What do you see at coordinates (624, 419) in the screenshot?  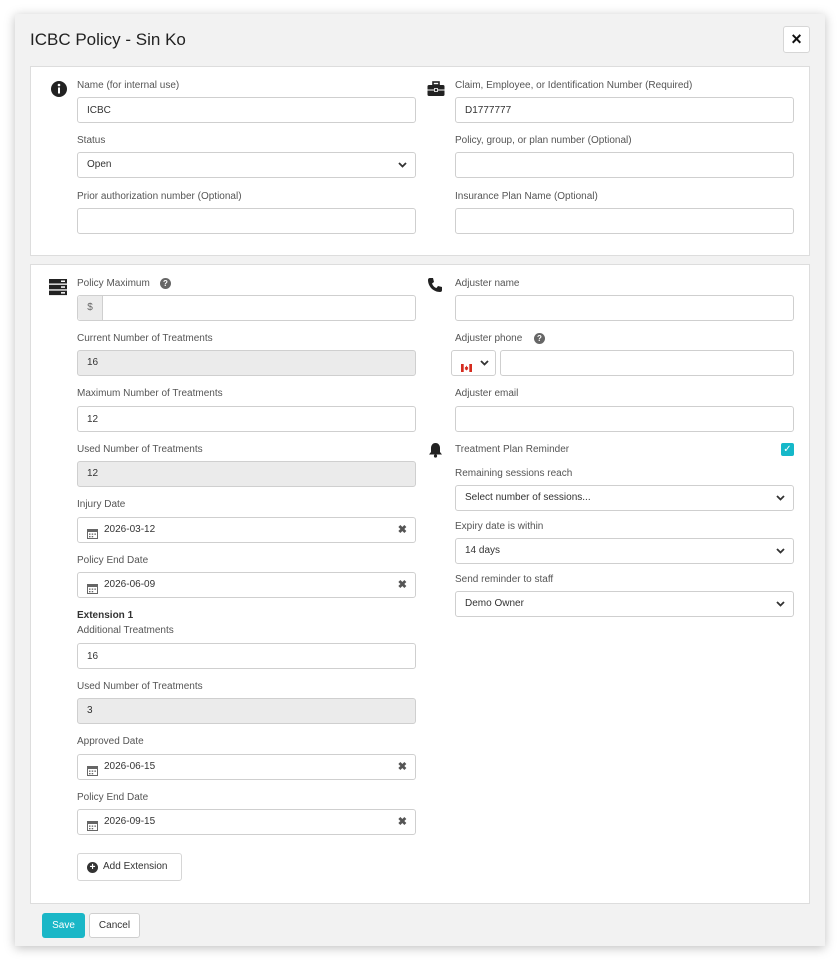 I see `adjuster-email-input` at bounding box center [624, 419].